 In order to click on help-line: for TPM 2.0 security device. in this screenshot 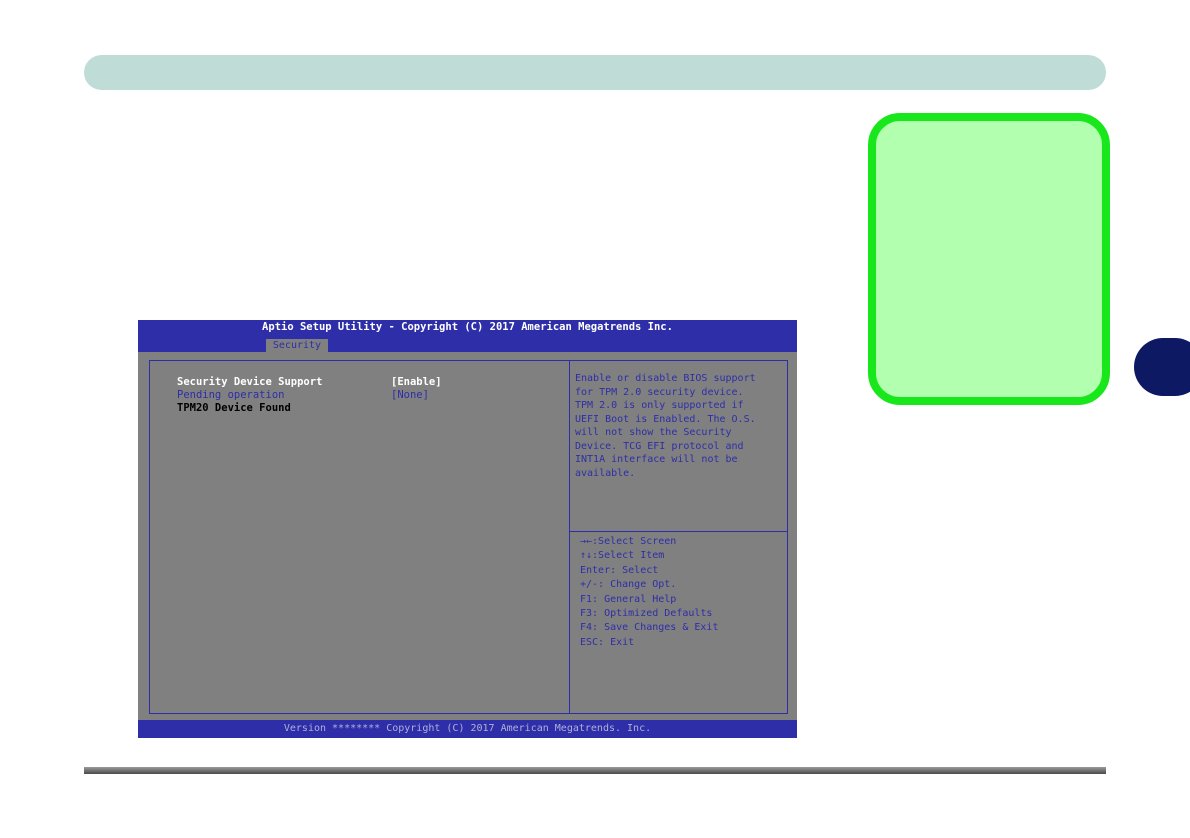, I will do `click(659, 392)`.